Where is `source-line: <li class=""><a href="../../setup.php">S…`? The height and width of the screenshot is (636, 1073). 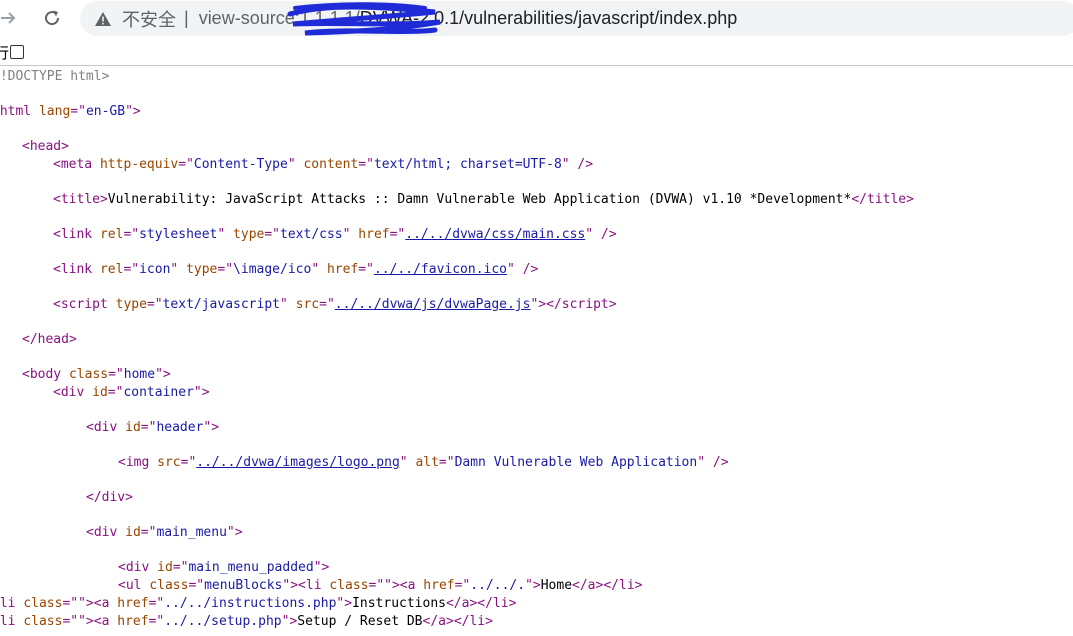
source-line: <li class=""><a href="../../setup.php">S… is located at coordinates (246, 621).